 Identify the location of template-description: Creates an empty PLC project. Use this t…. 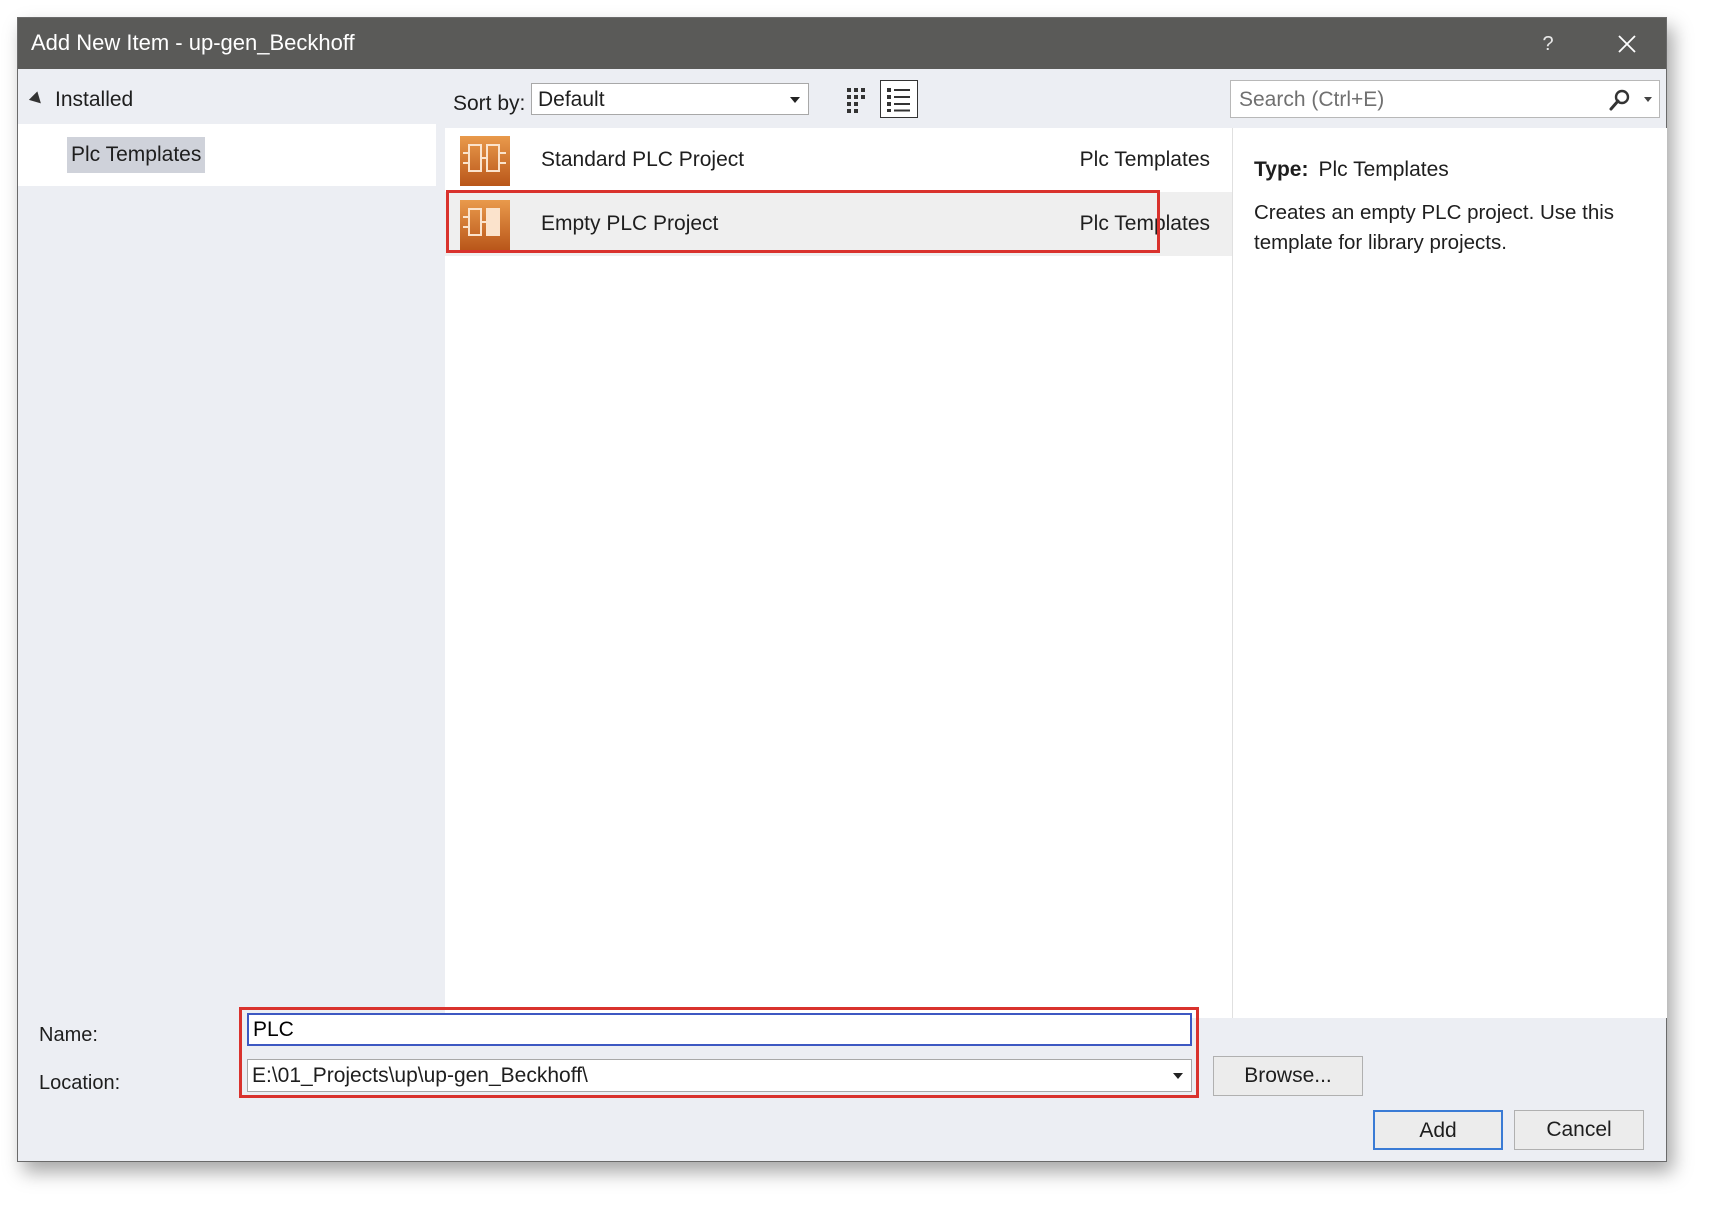
(1434, 227).